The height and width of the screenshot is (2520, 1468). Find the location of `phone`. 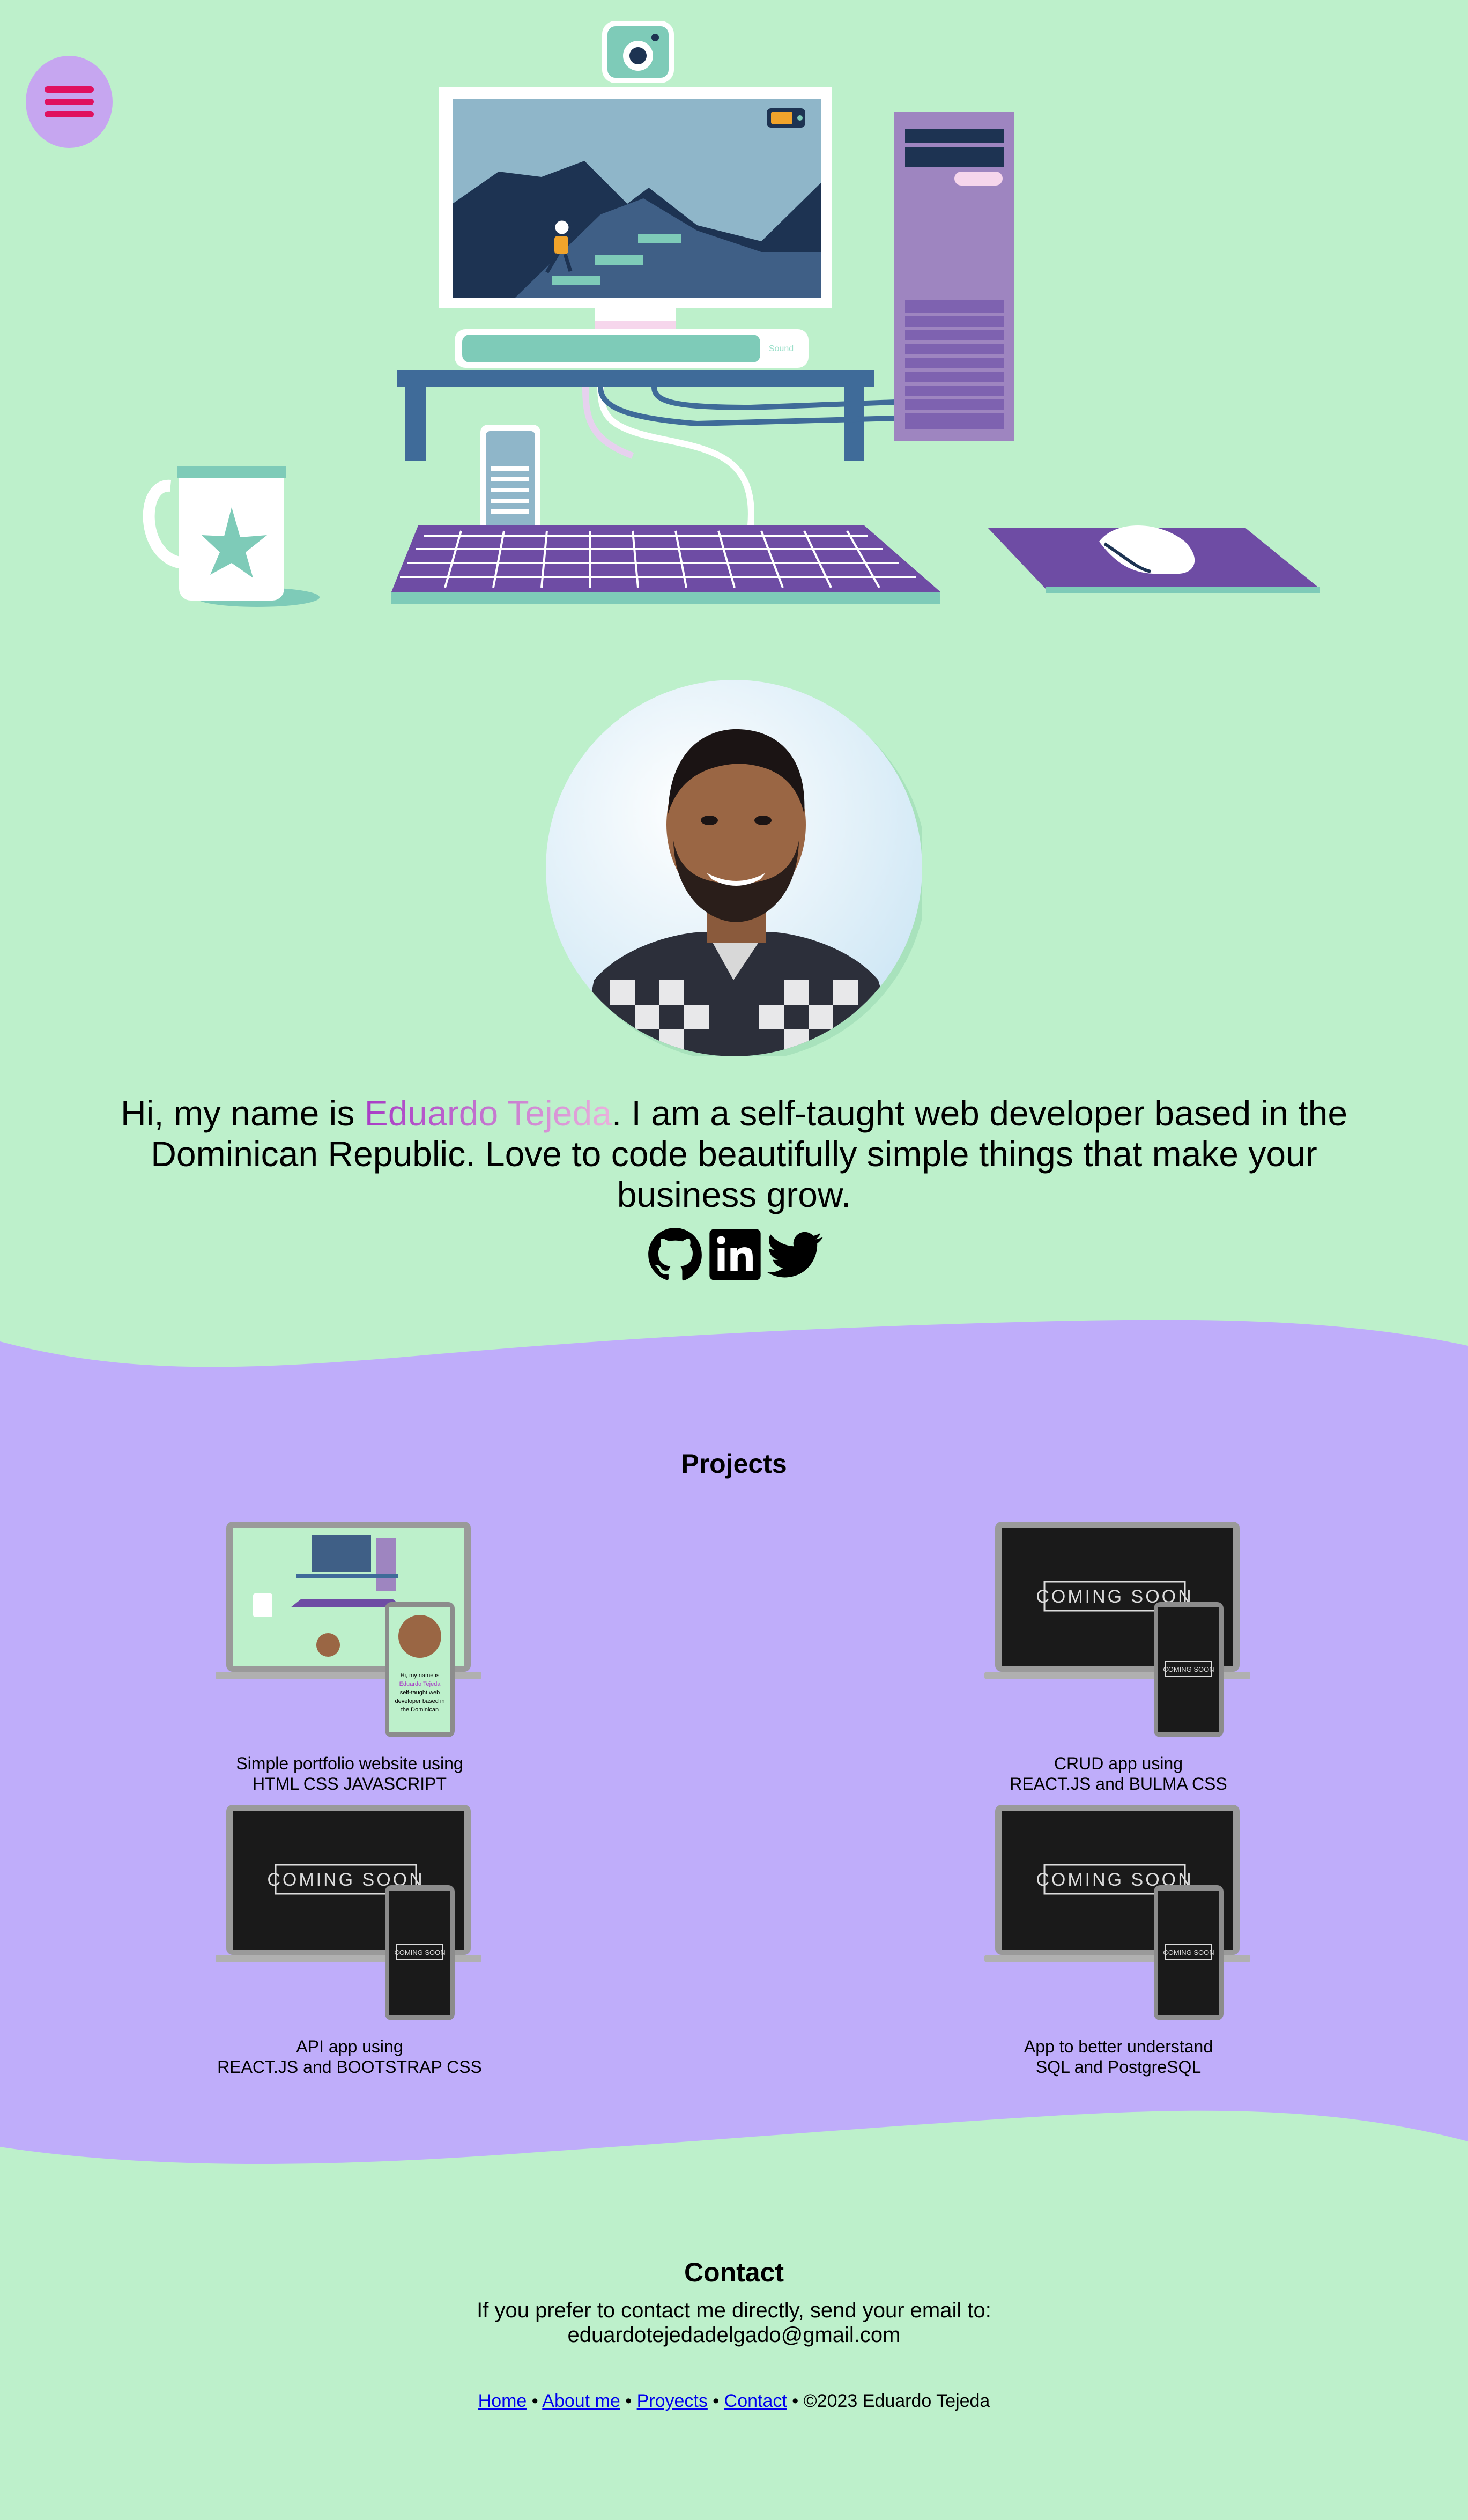

phone is located at coordinates (510, 479).